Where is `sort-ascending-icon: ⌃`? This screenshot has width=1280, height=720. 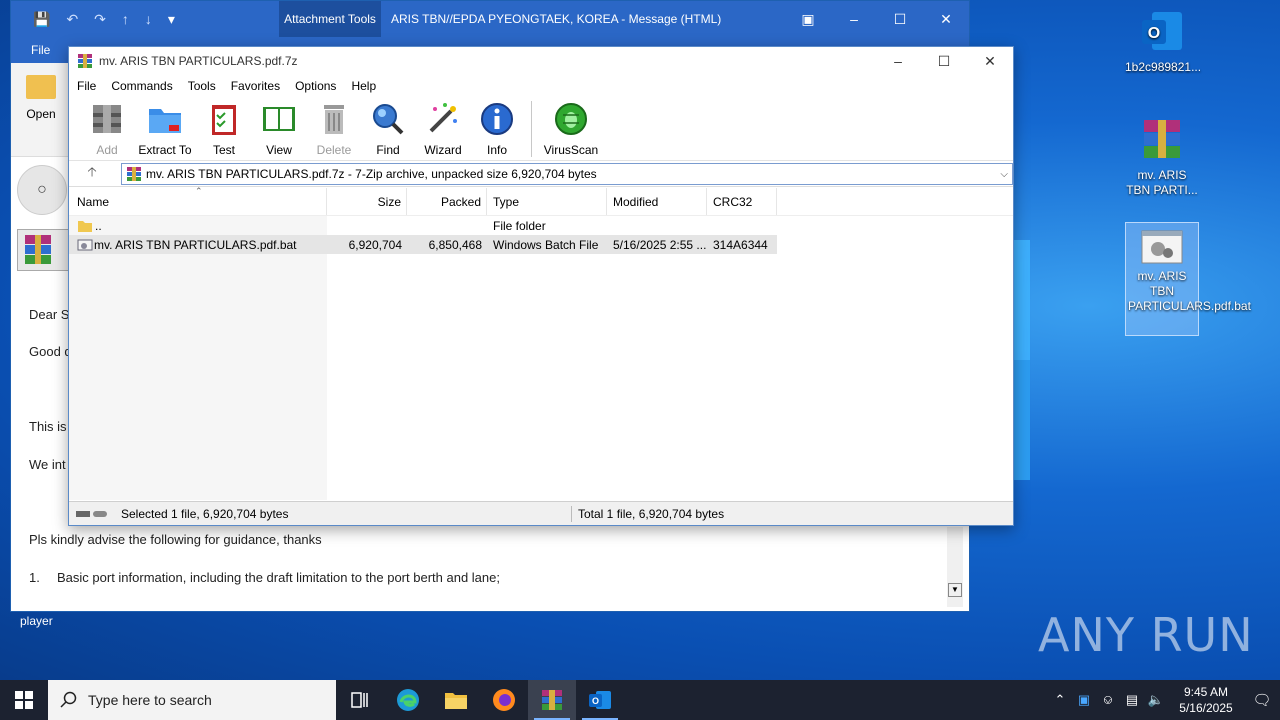 sort-ascending-icon: ⌃ is located at coordinates (199, 191).